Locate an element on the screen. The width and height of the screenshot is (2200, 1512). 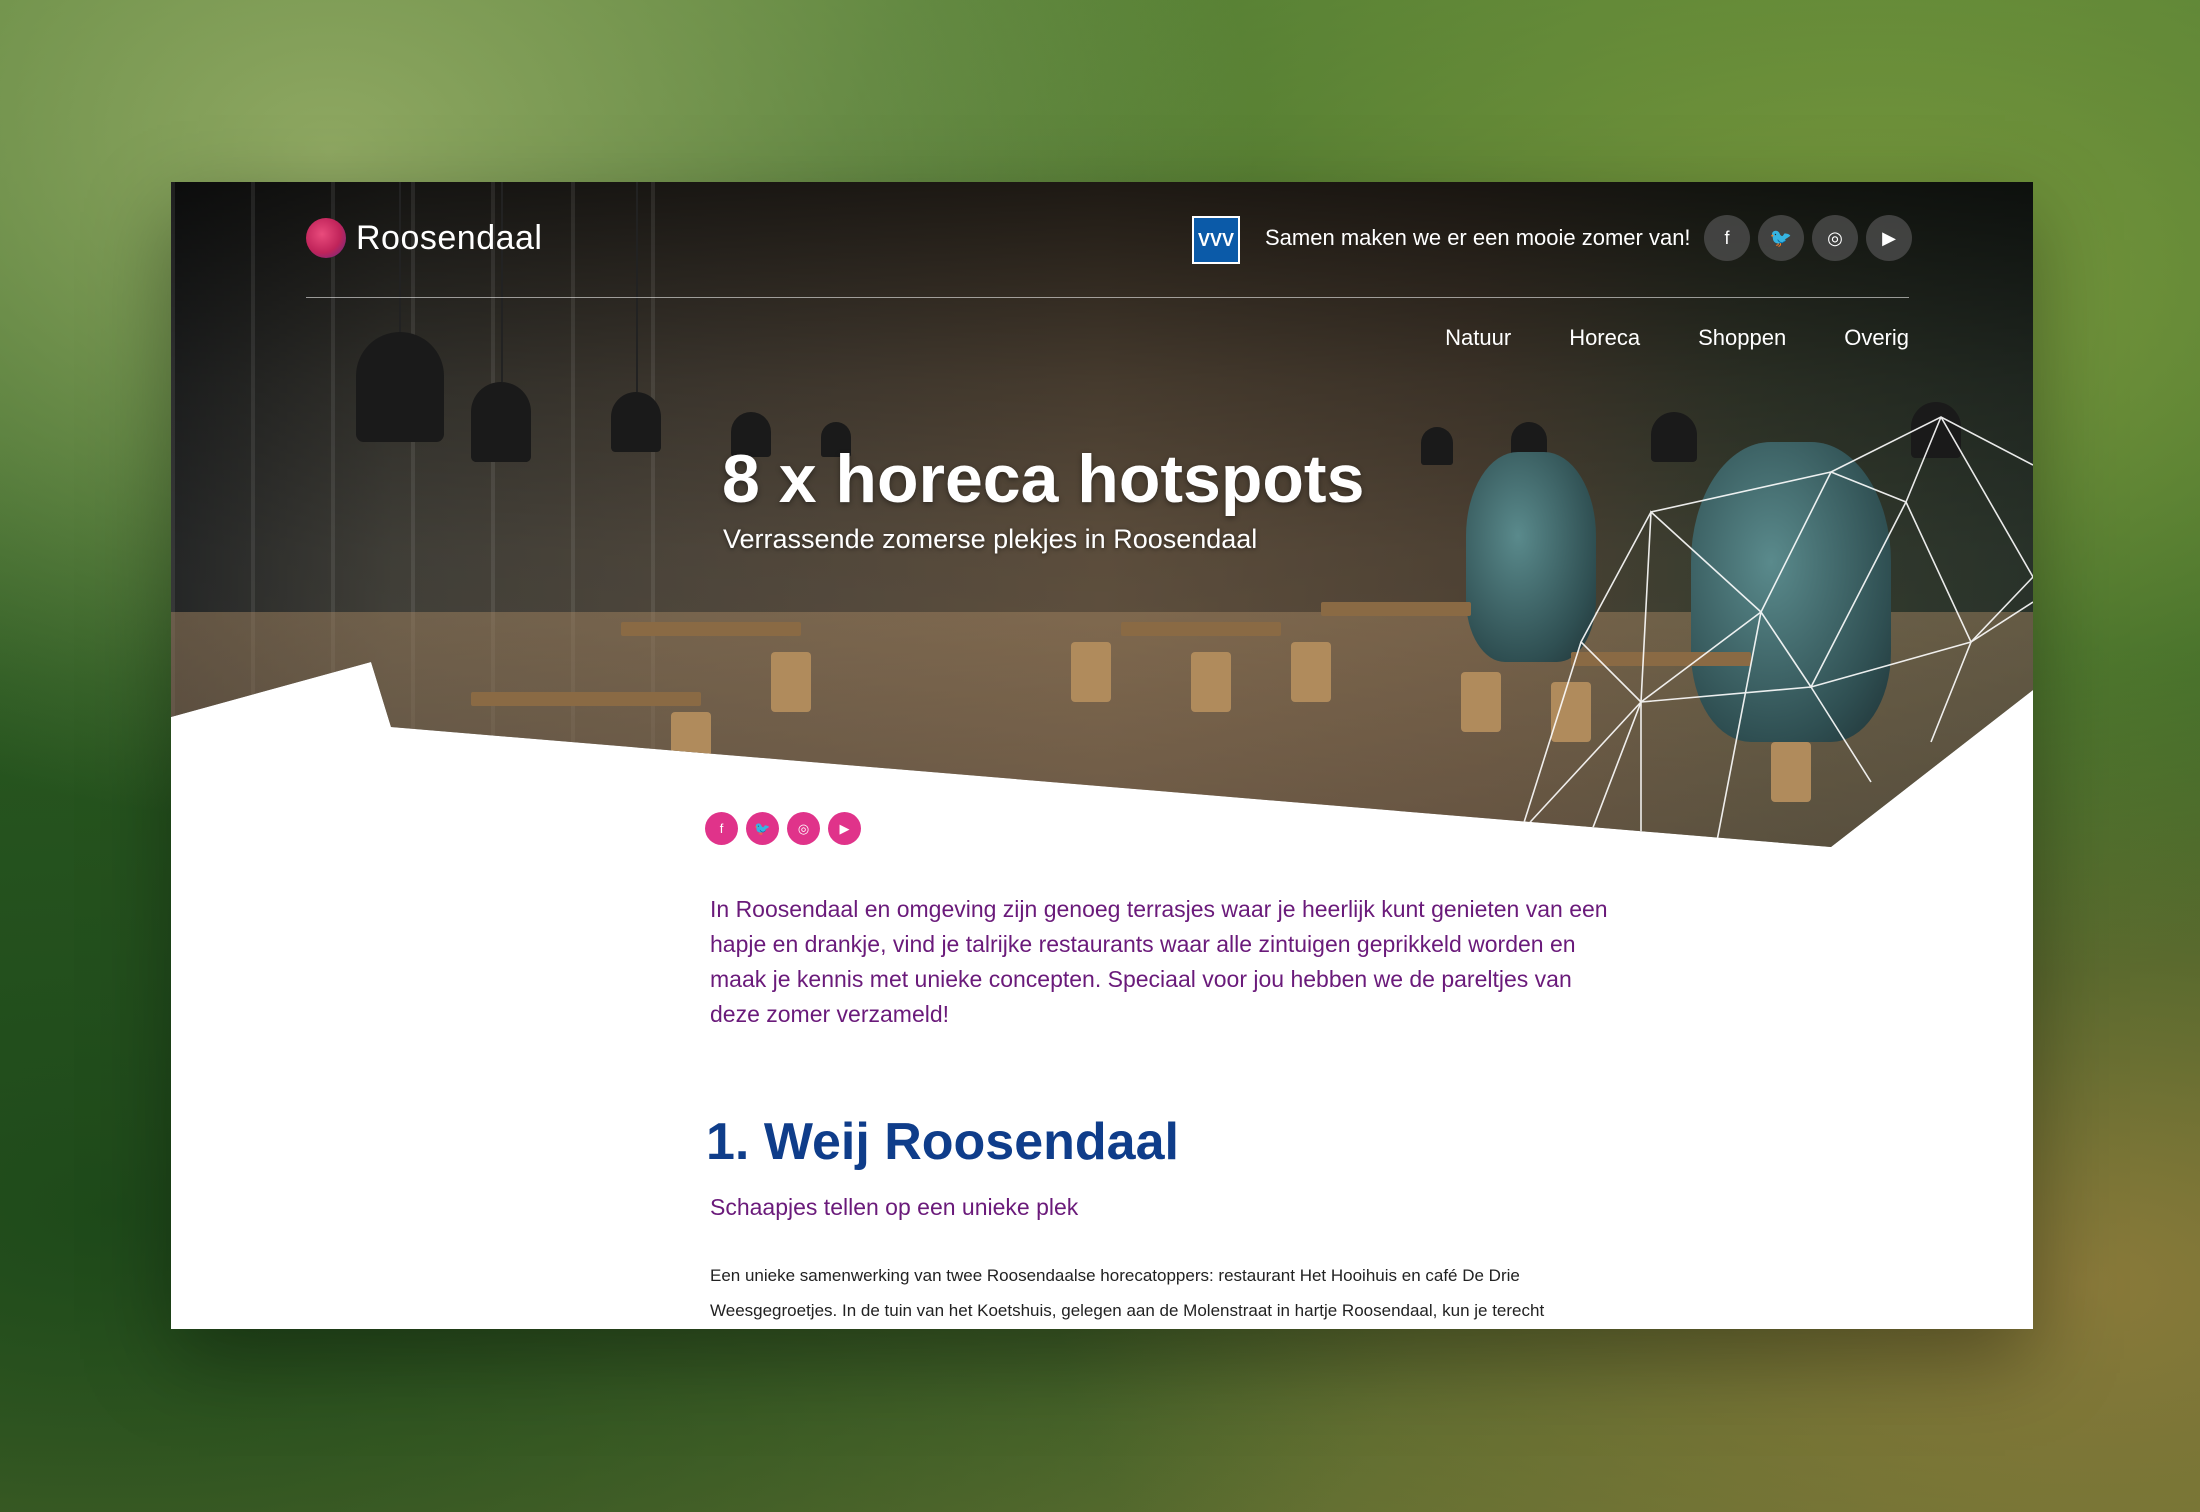
brand-logo: Roosendaal is located at coordinates (424, 238).